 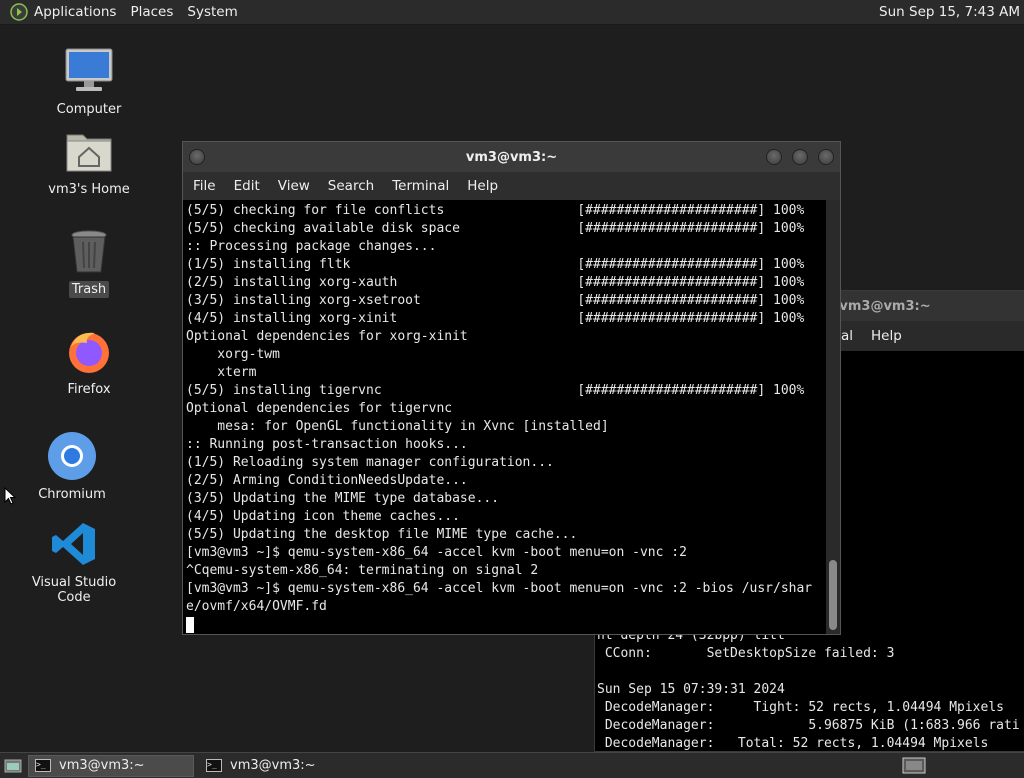 I want to click on window-menu-icon, so click(x=197, y=157).